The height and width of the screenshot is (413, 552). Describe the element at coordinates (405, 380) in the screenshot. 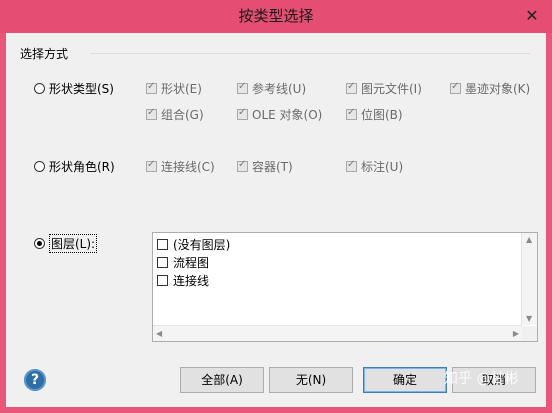

I see `ok-button: 确定` at that location.